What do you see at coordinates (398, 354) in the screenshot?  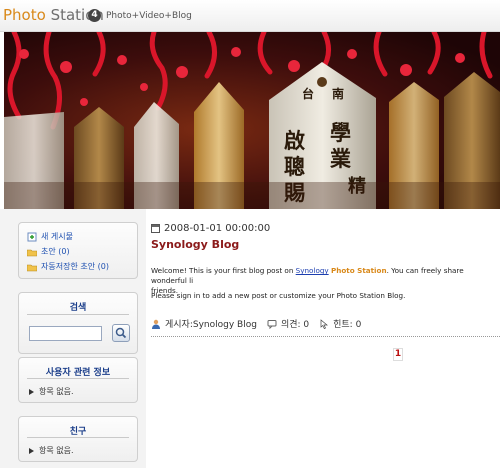 I see `pager-current-page: 1` at bounding box center [398, 354].